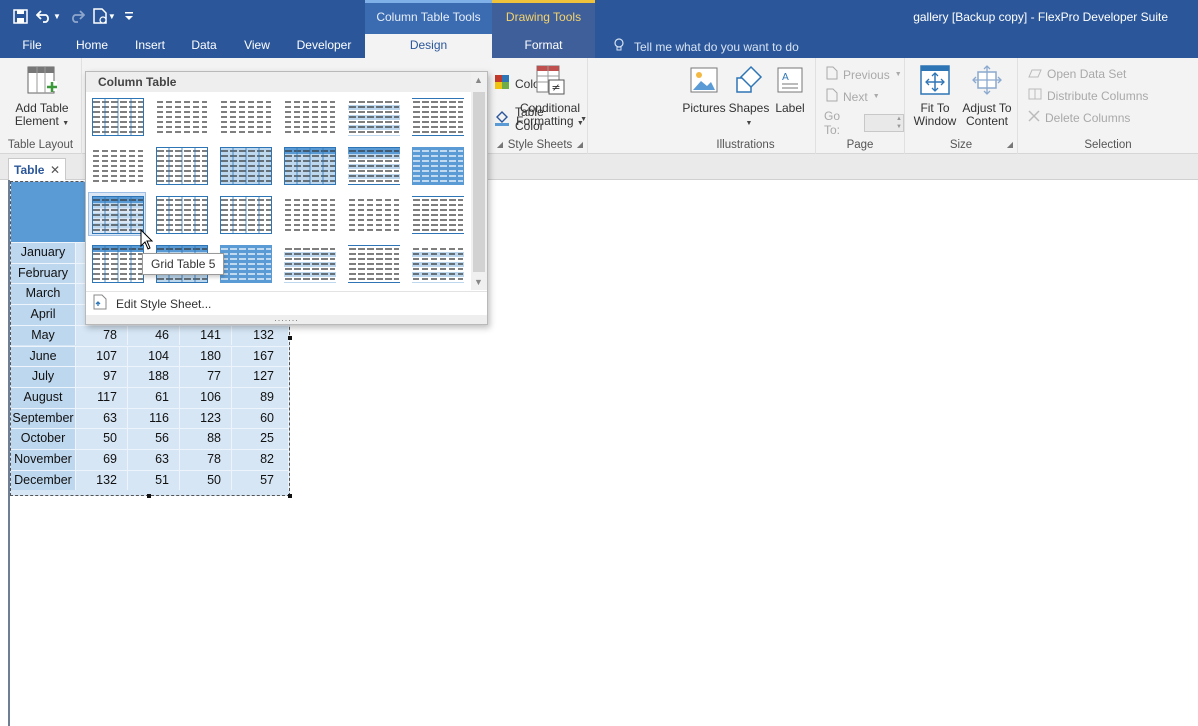 The height and width of the screenshot is (726, 1198). I want to click on scroll-down-icon: ▼, so click(478, 282).